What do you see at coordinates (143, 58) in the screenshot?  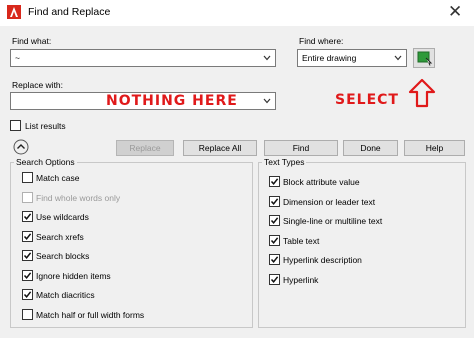 I see `find-what-combo: ~` at bounding box center [143, 58].